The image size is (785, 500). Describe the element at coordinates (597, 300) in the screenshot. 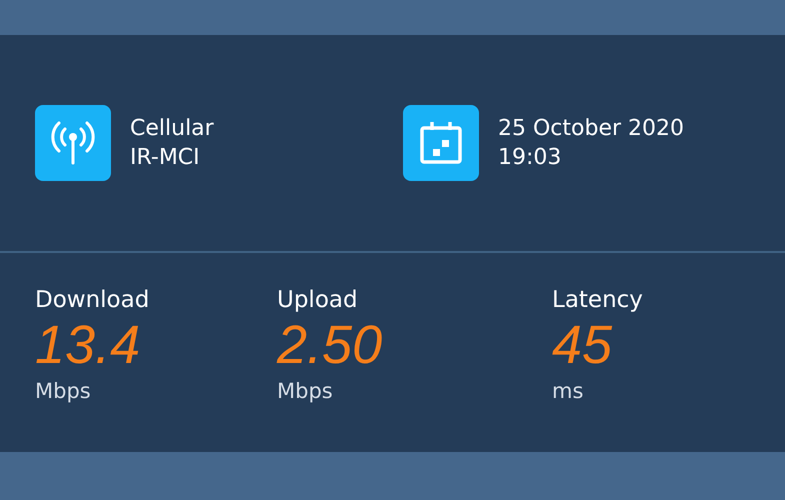

I see `result-label: Latency` at that location.